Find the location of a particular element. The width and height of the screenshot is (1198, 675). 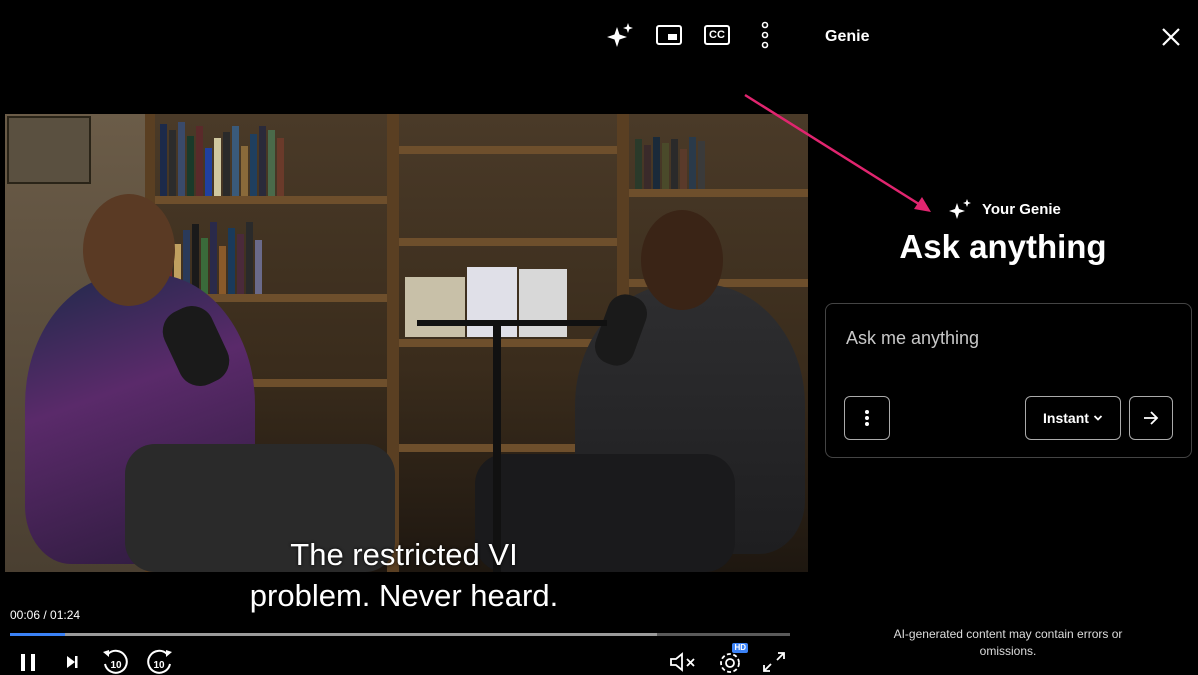

volume-muted-icon is located at coordinates (682, 661).